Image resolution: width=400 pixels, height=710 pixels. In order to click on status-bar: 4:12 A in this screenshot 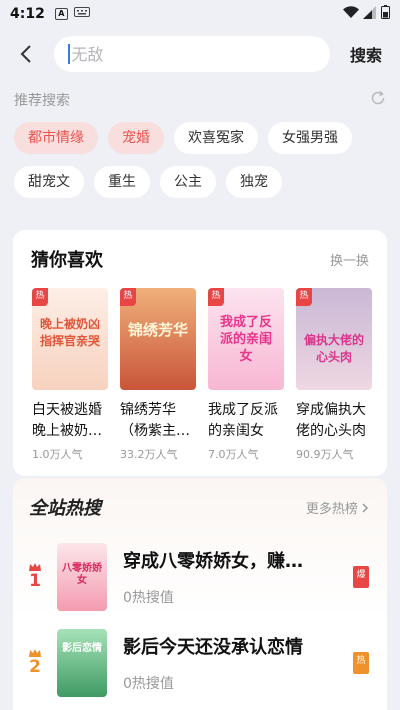, I will do `click(200, 14)`.